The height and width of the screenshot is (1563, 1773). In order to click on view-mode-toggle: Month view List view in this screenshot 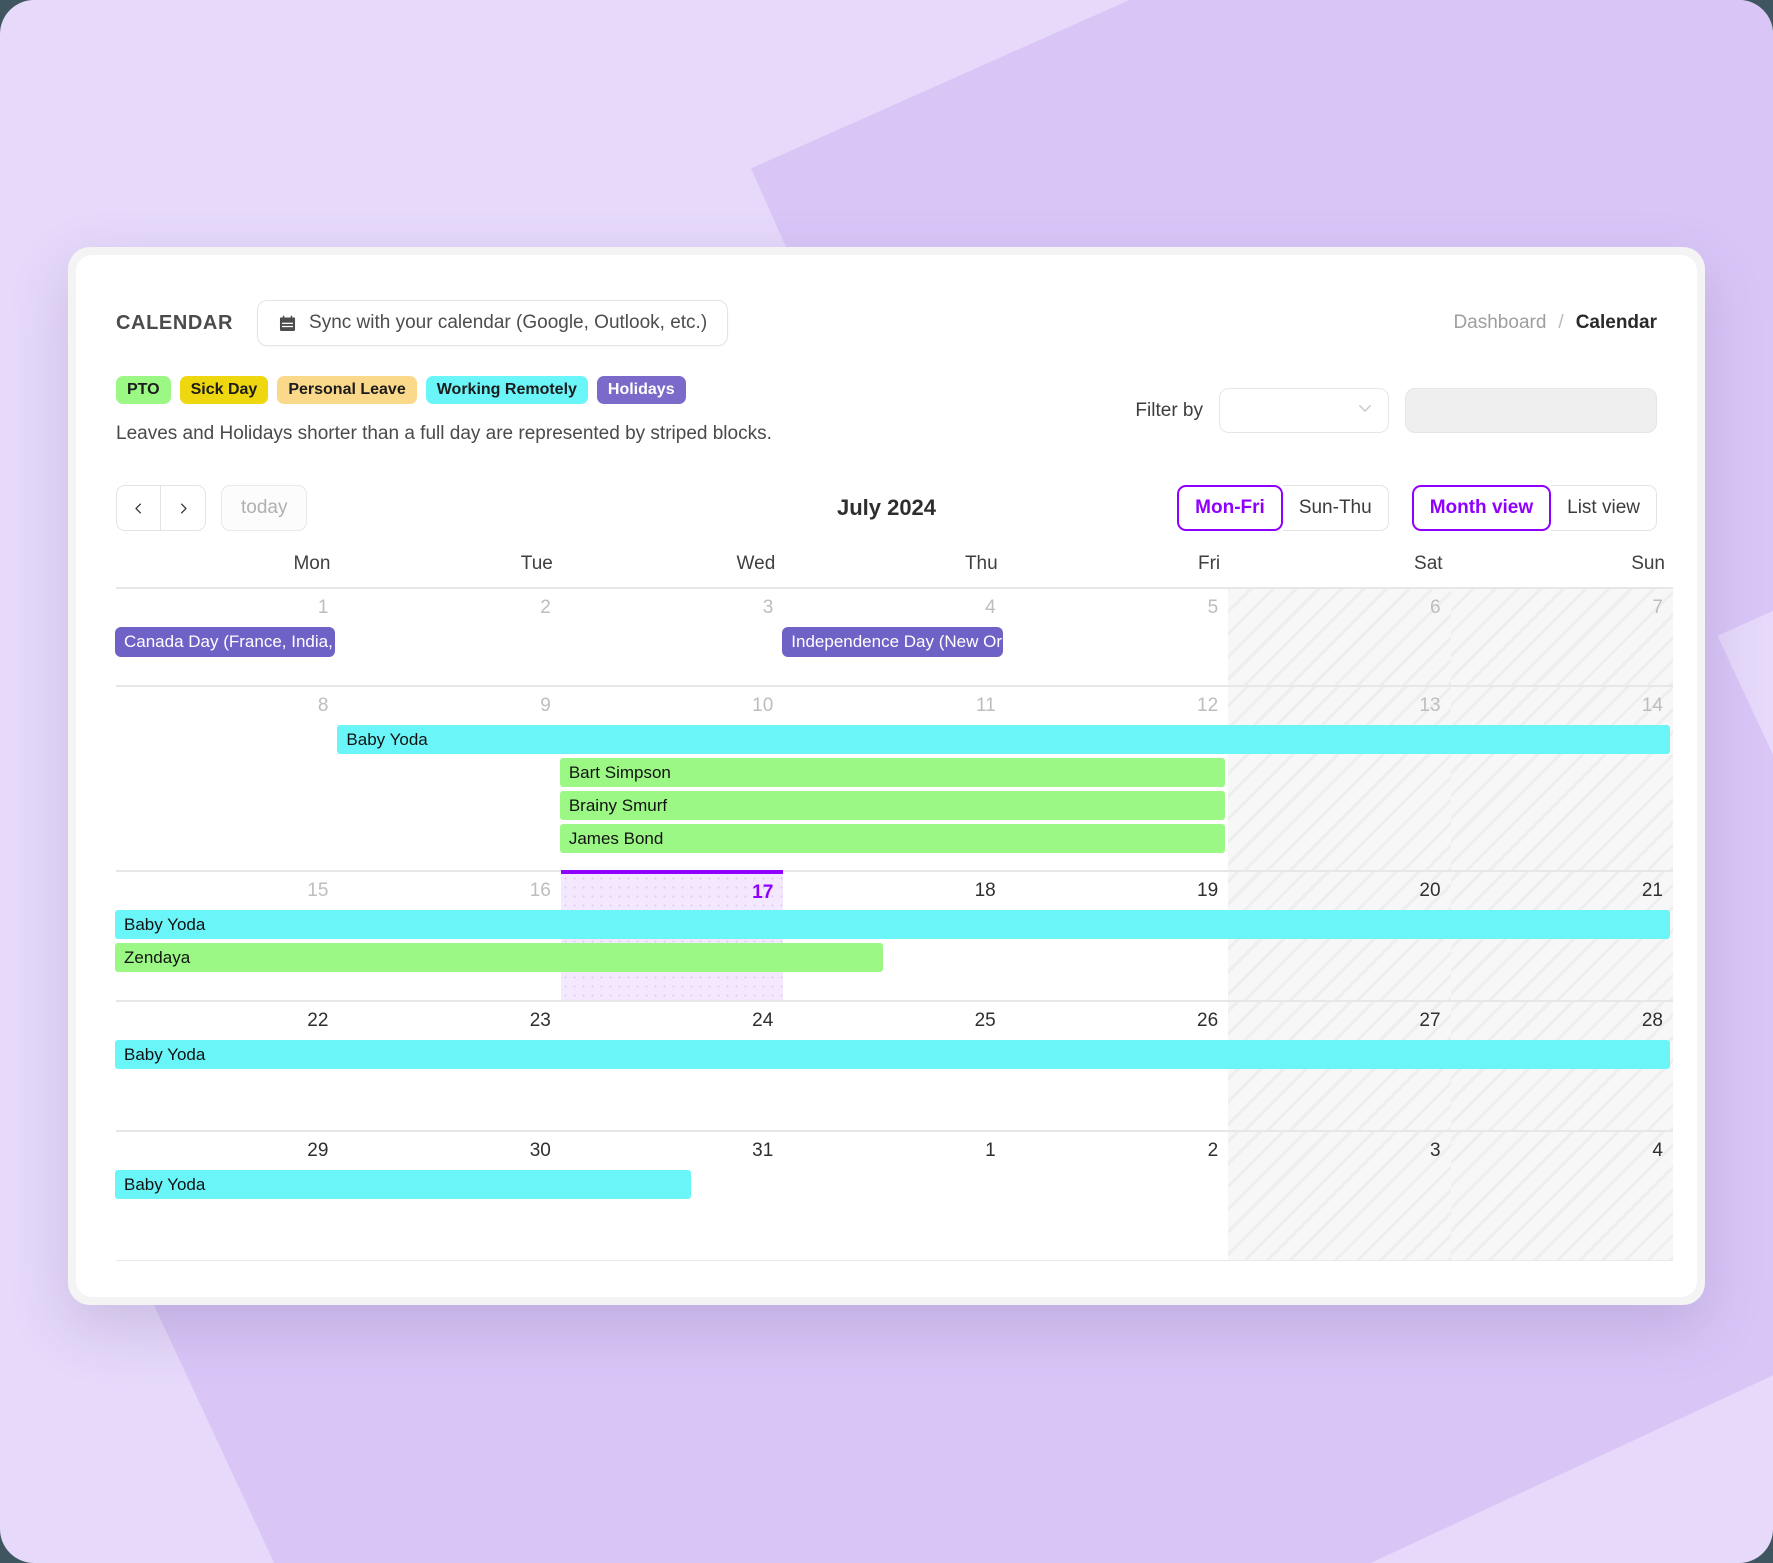, I will do `click(1534, 508)`.